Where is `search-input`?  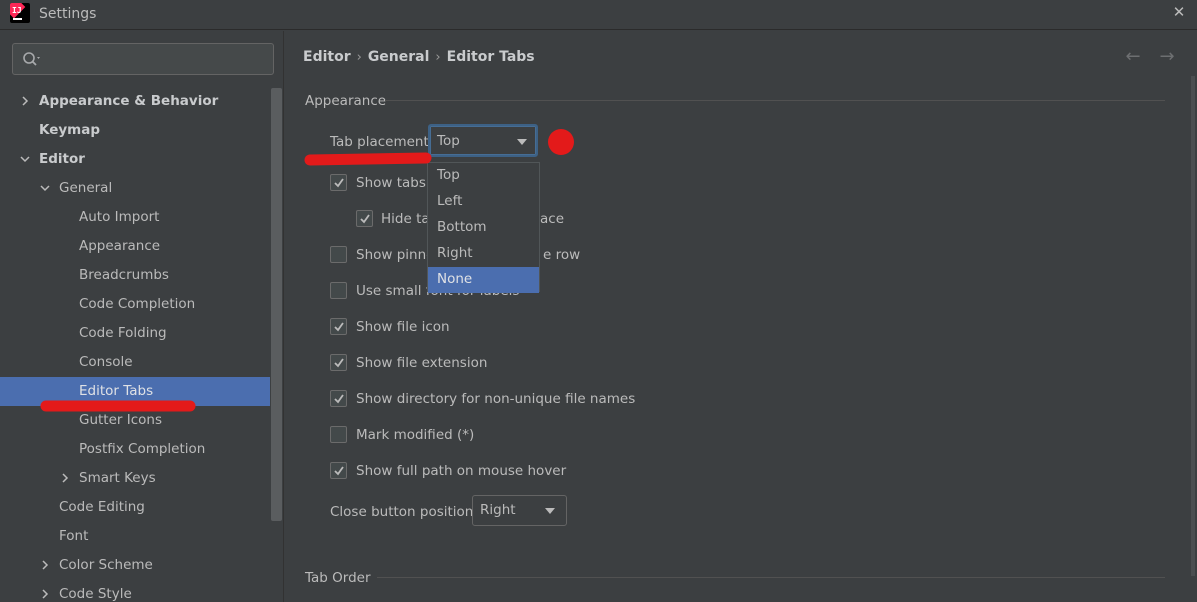 search-input is located at coordinates (157, 59).